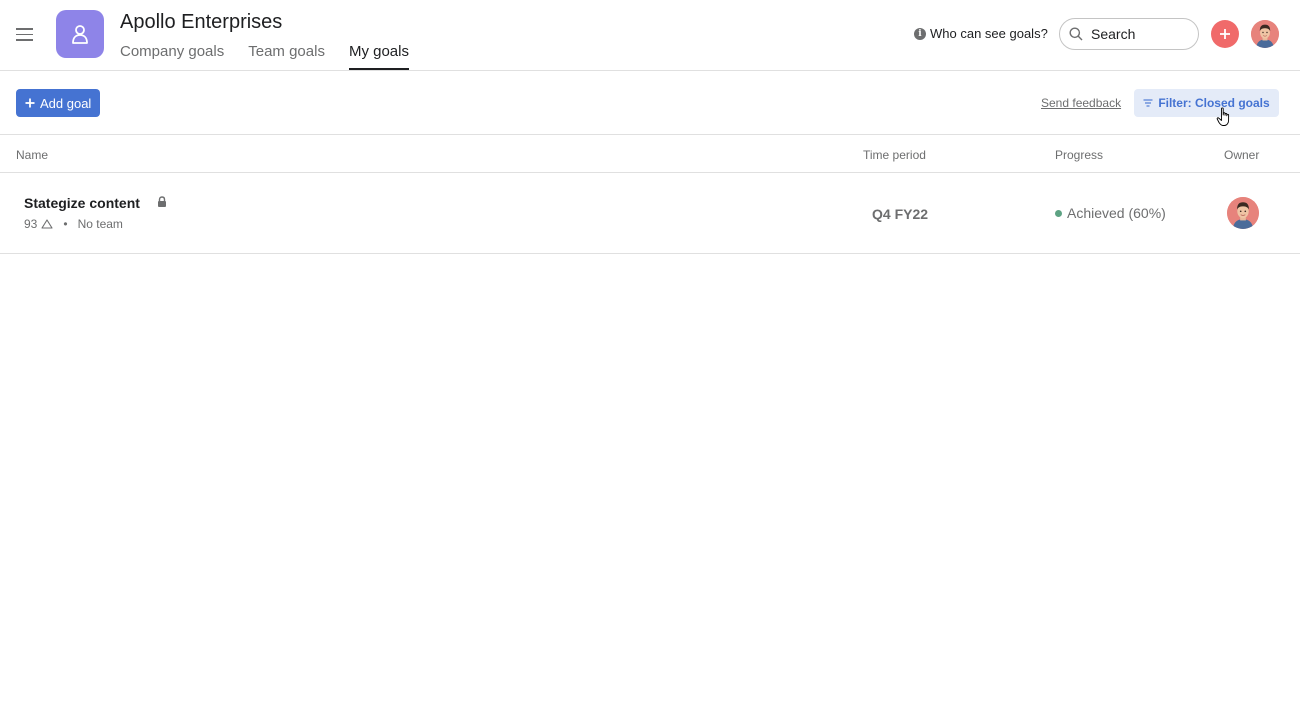  What do you see at coordinates (66, 103) in the screenshot?
I see `add-goal-label: Add goal` at bounding box center [66, 103].